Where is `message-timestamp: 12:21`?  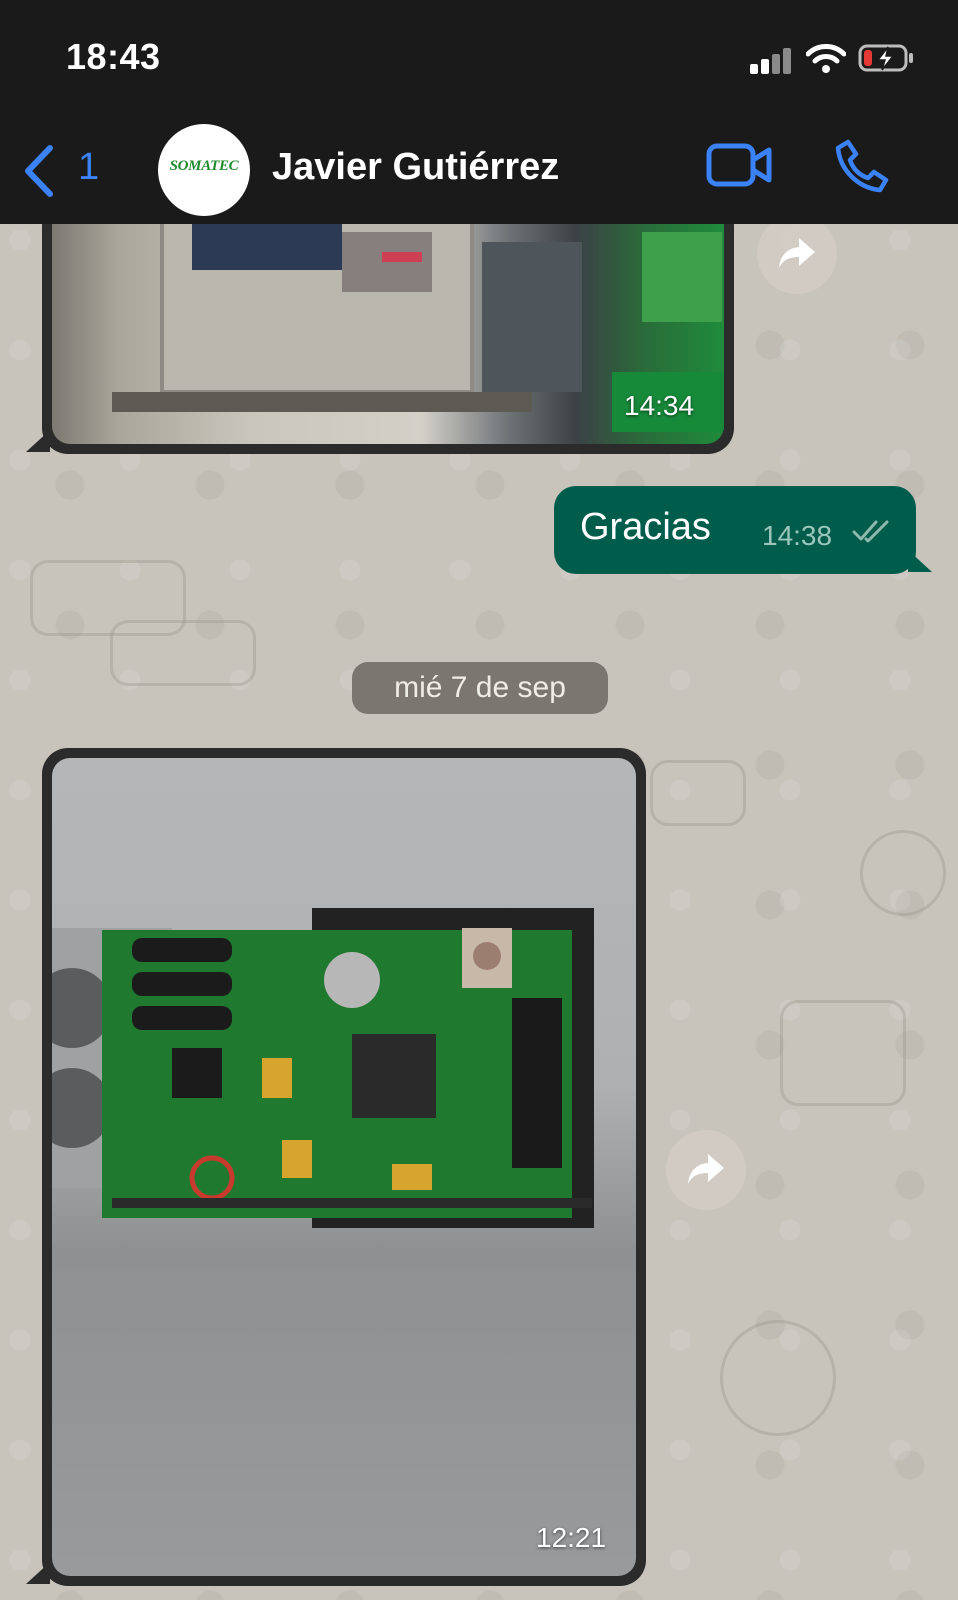
message-timestamp: 12:21 is located at coordinates (571, 1537).